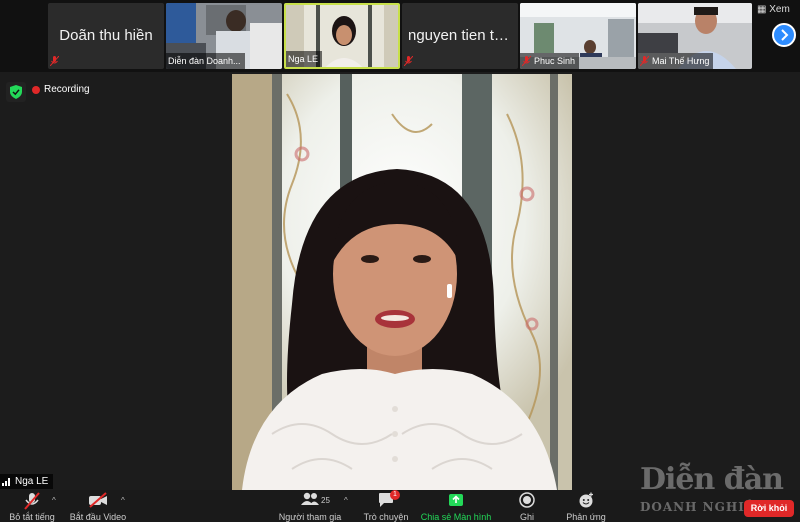 The width and height of the screenshot is (800, 522). I want to click on participants-count: 25, so click(325, 500).